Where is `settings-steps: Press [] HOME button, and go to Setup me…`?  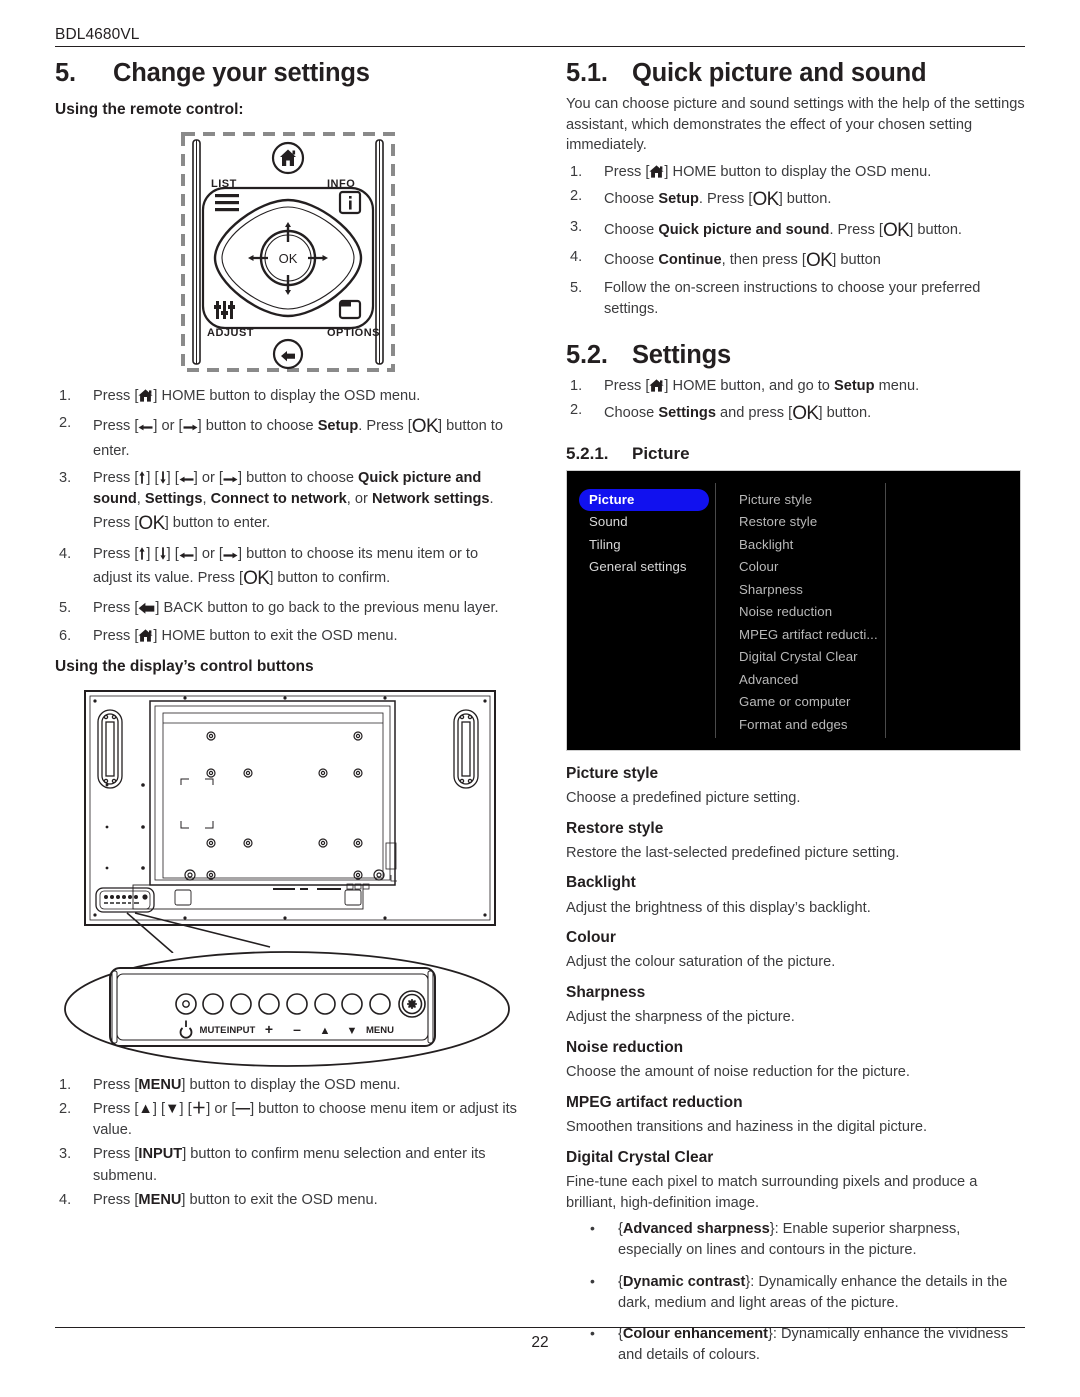
settings-steps: Press [] HOME button, and go to Setup me… is located at coordinates (796, 402).